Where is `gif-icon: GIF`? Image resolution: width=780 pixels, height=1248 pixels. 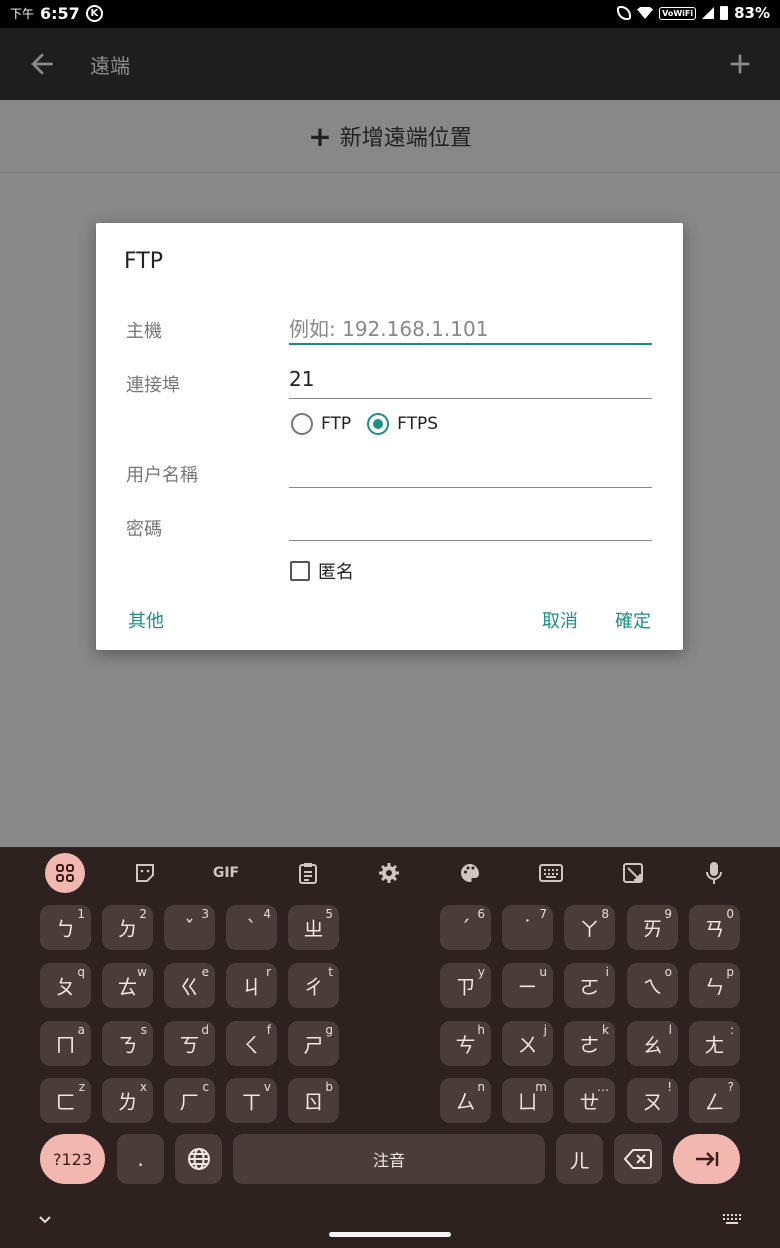
gif-icon: GIF is located at coordinates (226, 873).